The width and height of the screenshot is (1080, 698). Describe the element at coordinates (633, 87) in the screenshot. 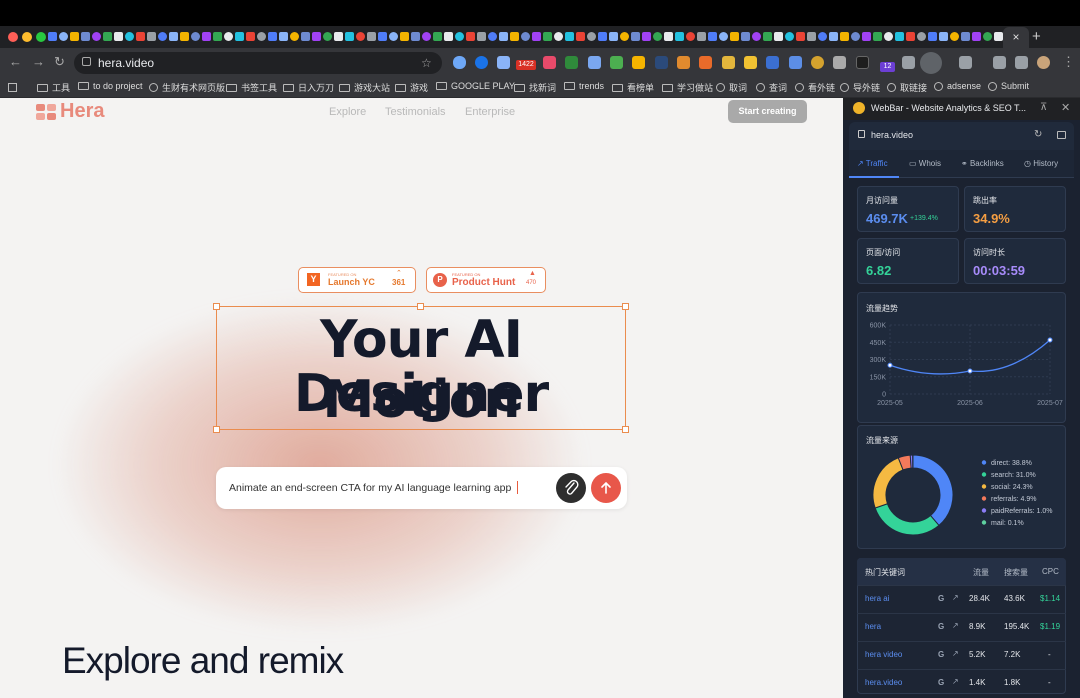

I see `bookmark-folder: 看榜单` at that location.